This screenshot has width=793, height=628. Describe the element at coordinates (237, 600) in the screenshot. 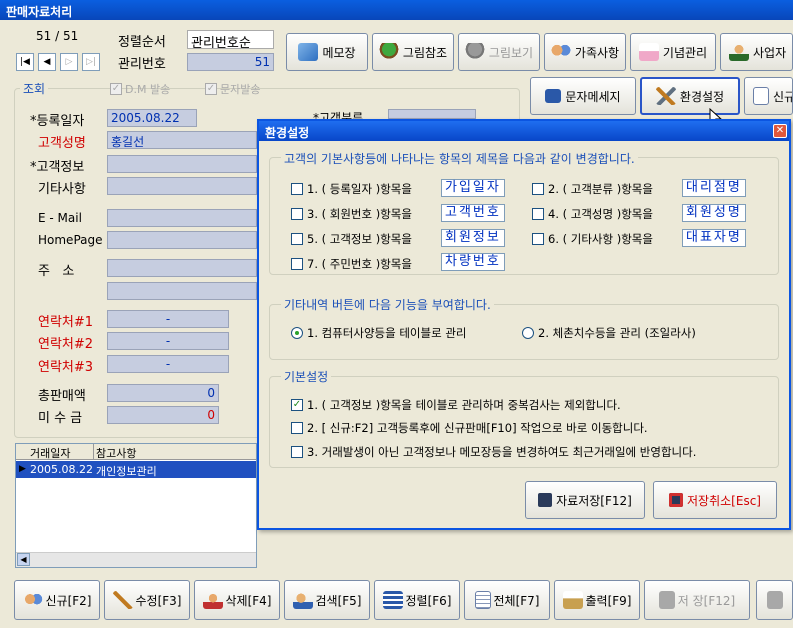

I see `delete-button: 삭제[F4]` at that location.